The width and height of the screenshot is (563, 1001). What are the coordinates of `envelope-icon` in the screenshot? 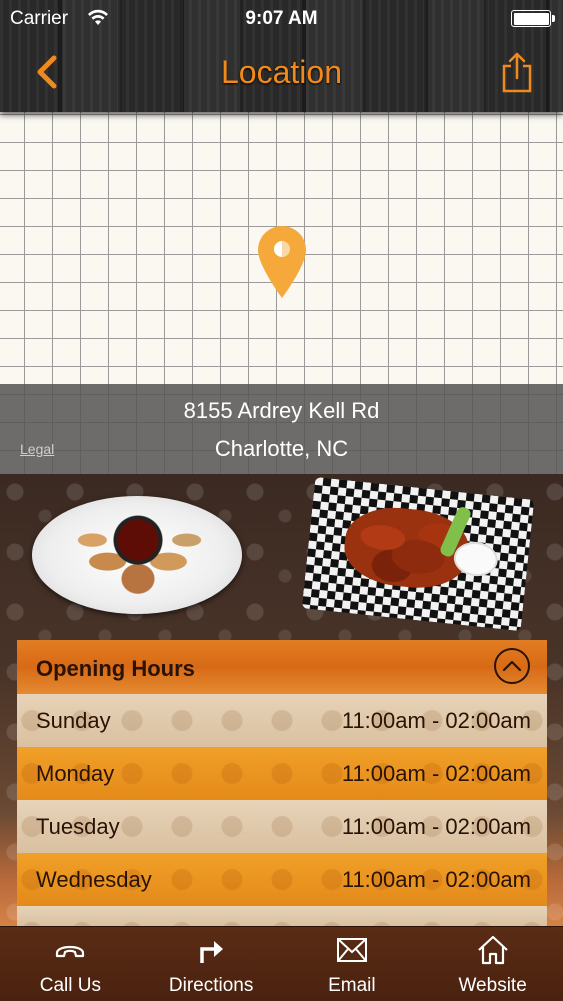 It's located at (351, 950).